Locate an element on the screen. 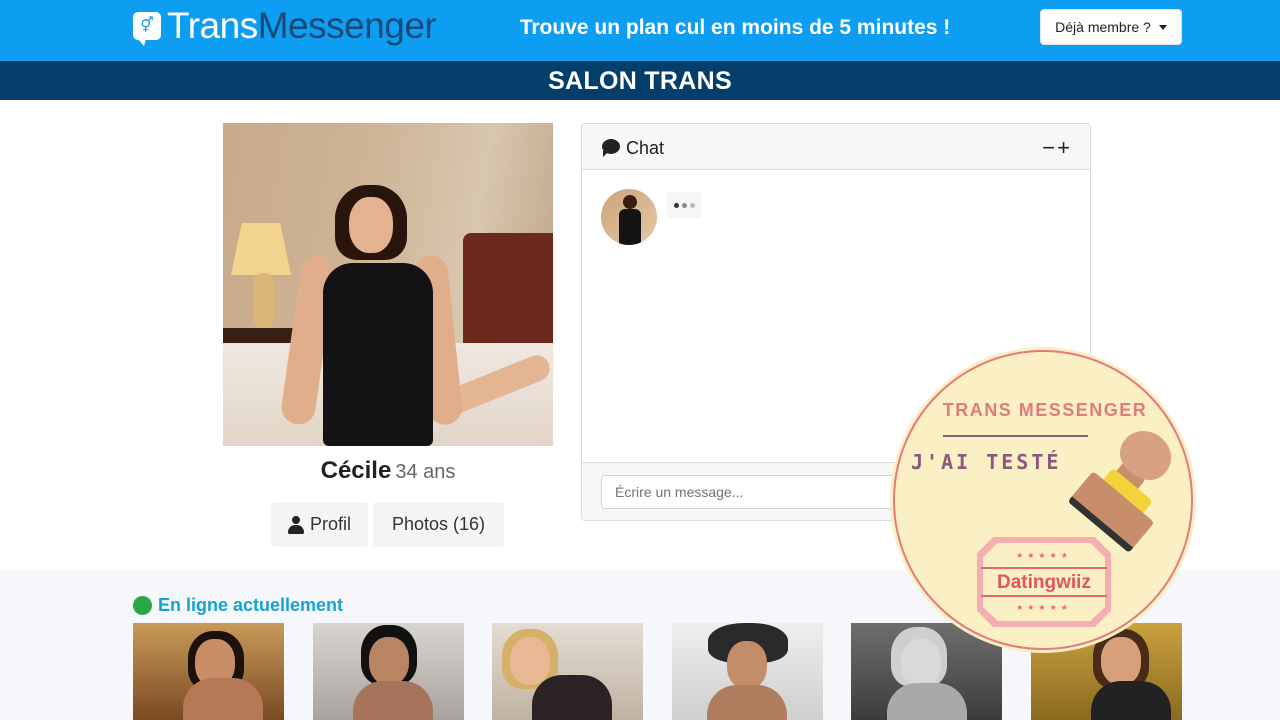 This screenshot has height=720, width=1280. stamp-subtitle: J'AI TESTÉ is located at coordinates (986, 462).